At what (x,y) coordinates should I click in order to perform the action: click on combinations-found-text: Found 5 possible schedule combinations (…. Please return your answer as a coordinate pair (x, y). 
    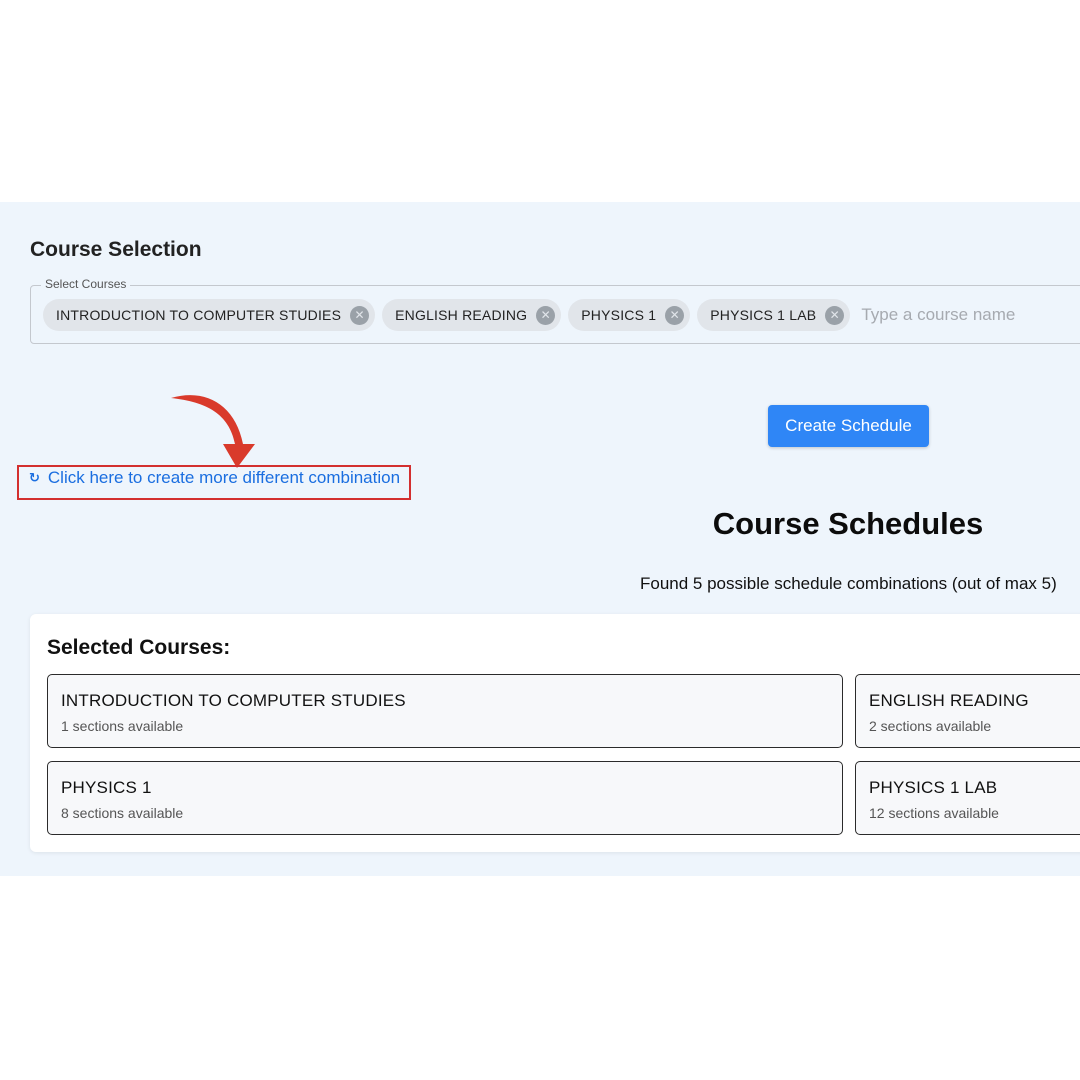
    Looking at the image, I should click on (848, 583).